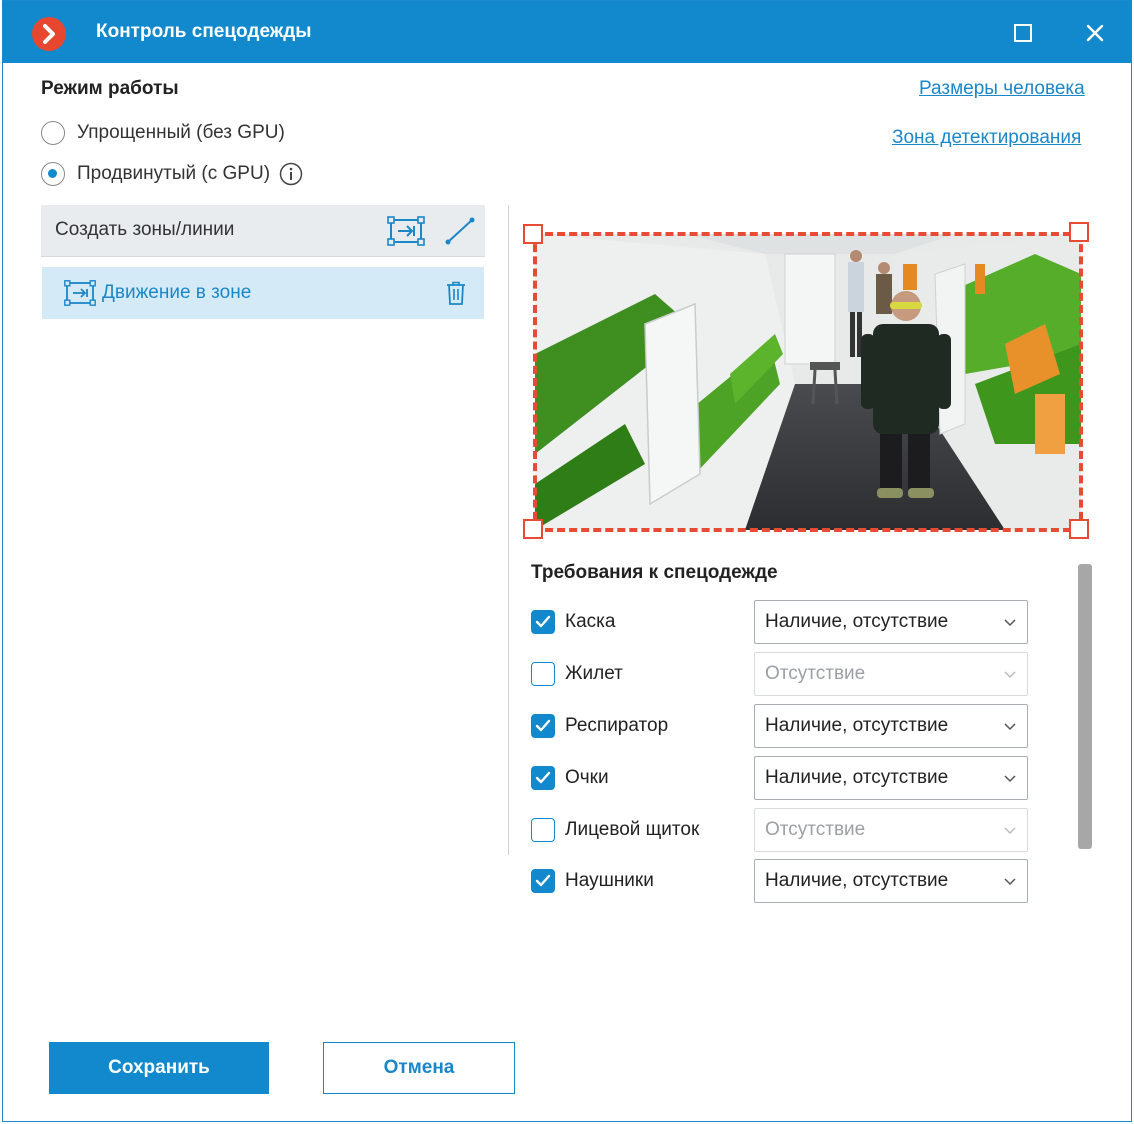 Image resolution: width=1134 pixels, height=1124 pixels. What do you see at coordinates (263, 231) in the screenshot?
I see `zones-toolbar: Создать зоны/линии` at bounding box center [263, 231].